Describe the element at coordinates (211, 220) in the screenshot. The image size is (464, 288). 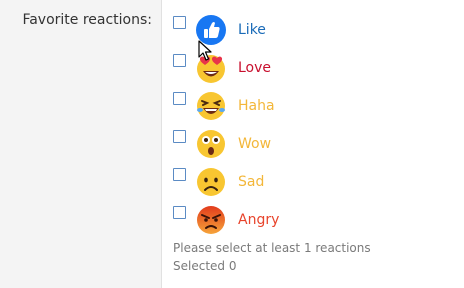
I see `angry-face-icon` at that location.